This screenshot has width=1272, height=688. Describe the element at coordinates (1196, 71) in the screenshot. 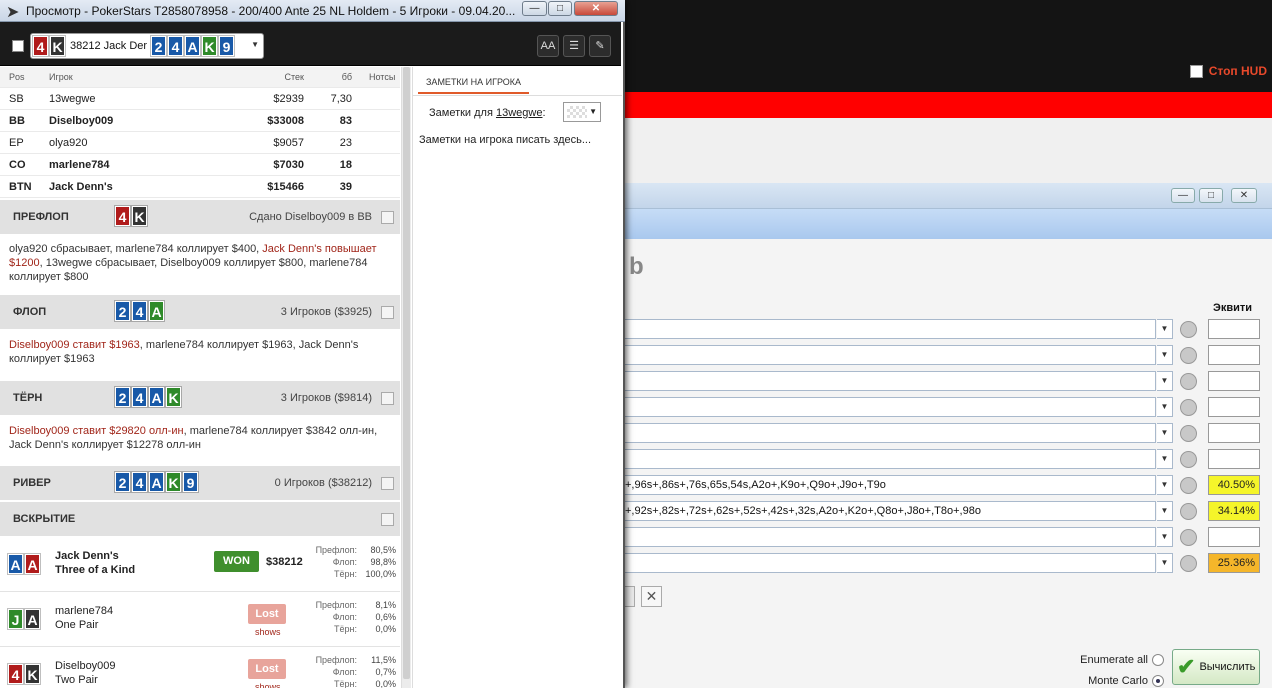

I see `stop-hud-checkbox` at that location.